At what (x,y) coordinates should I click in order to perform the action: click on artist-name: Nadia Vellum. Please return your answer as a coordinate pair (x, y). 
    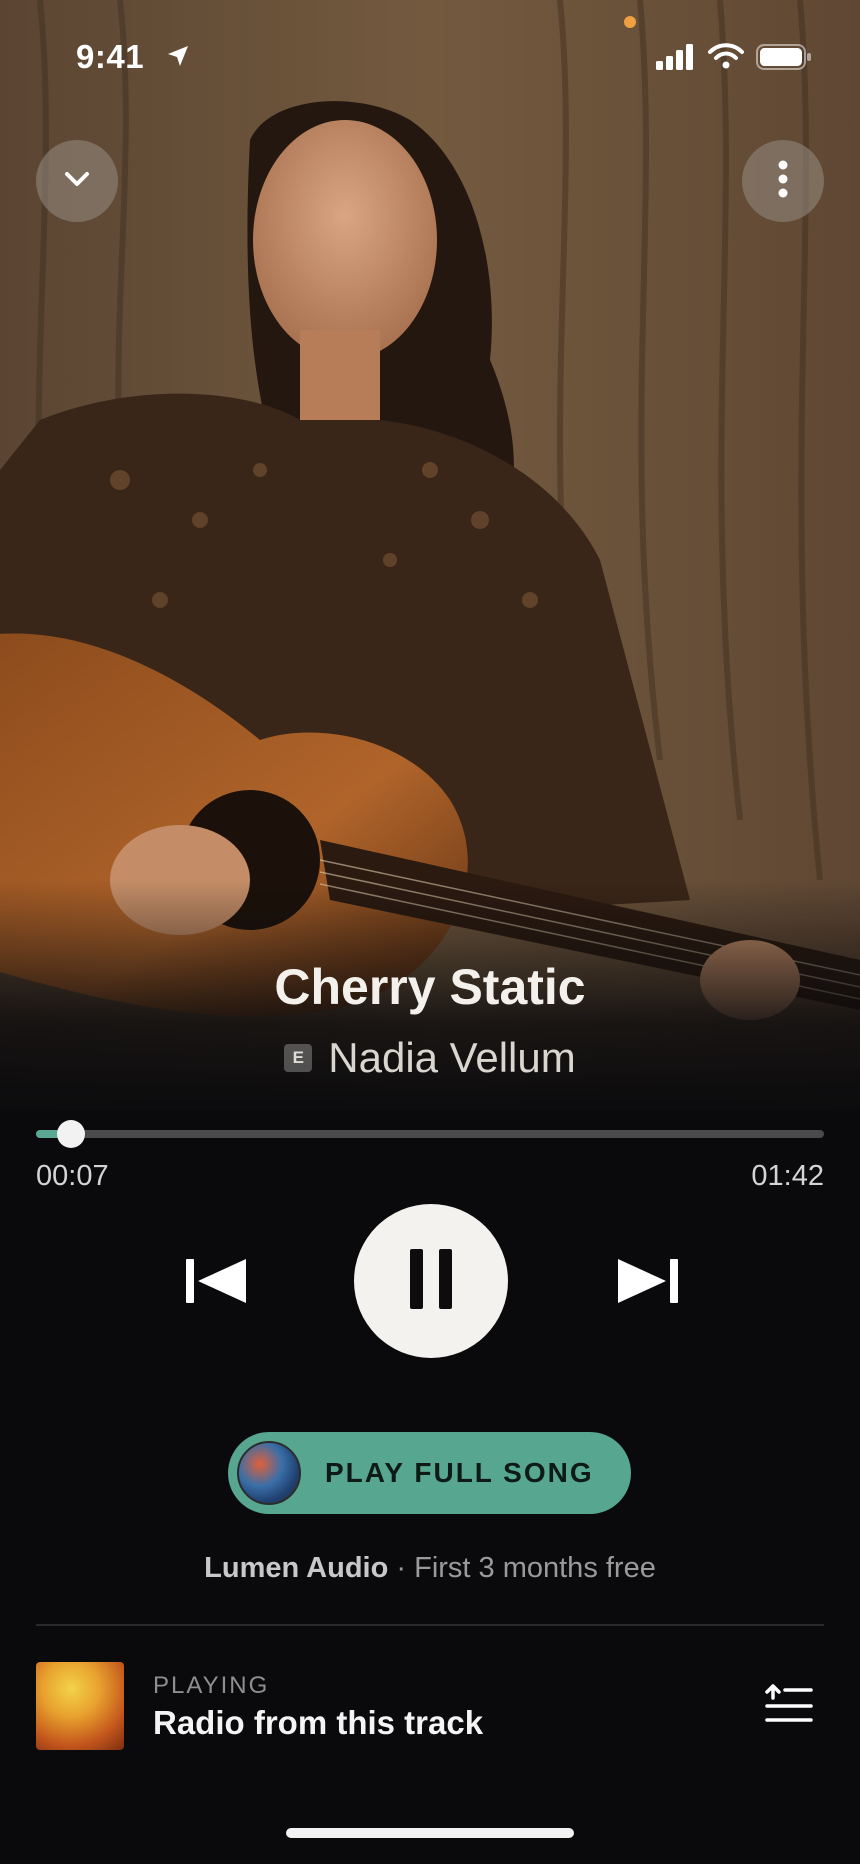
    Looking at the image, I should click on (451, 1058).